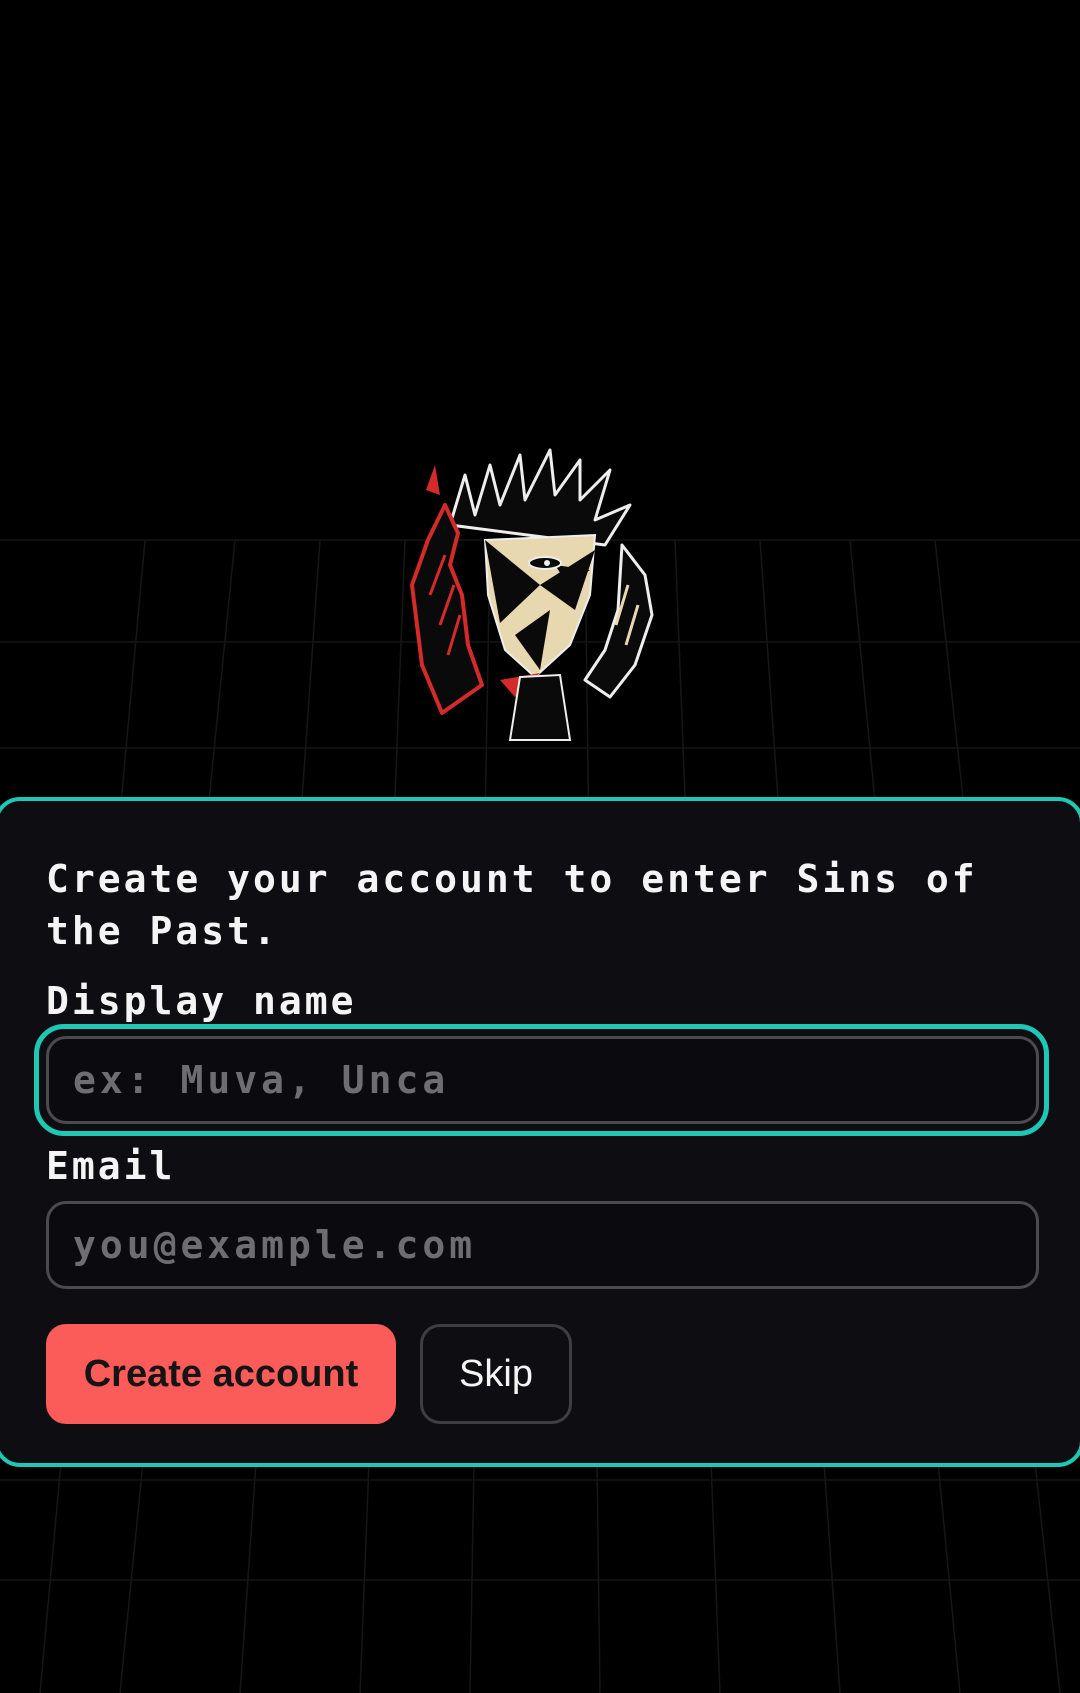 The image size is (1080, 1693). Describe the element at coordinates (542, 1245) in the screenshot. I see `email-input` at that location.